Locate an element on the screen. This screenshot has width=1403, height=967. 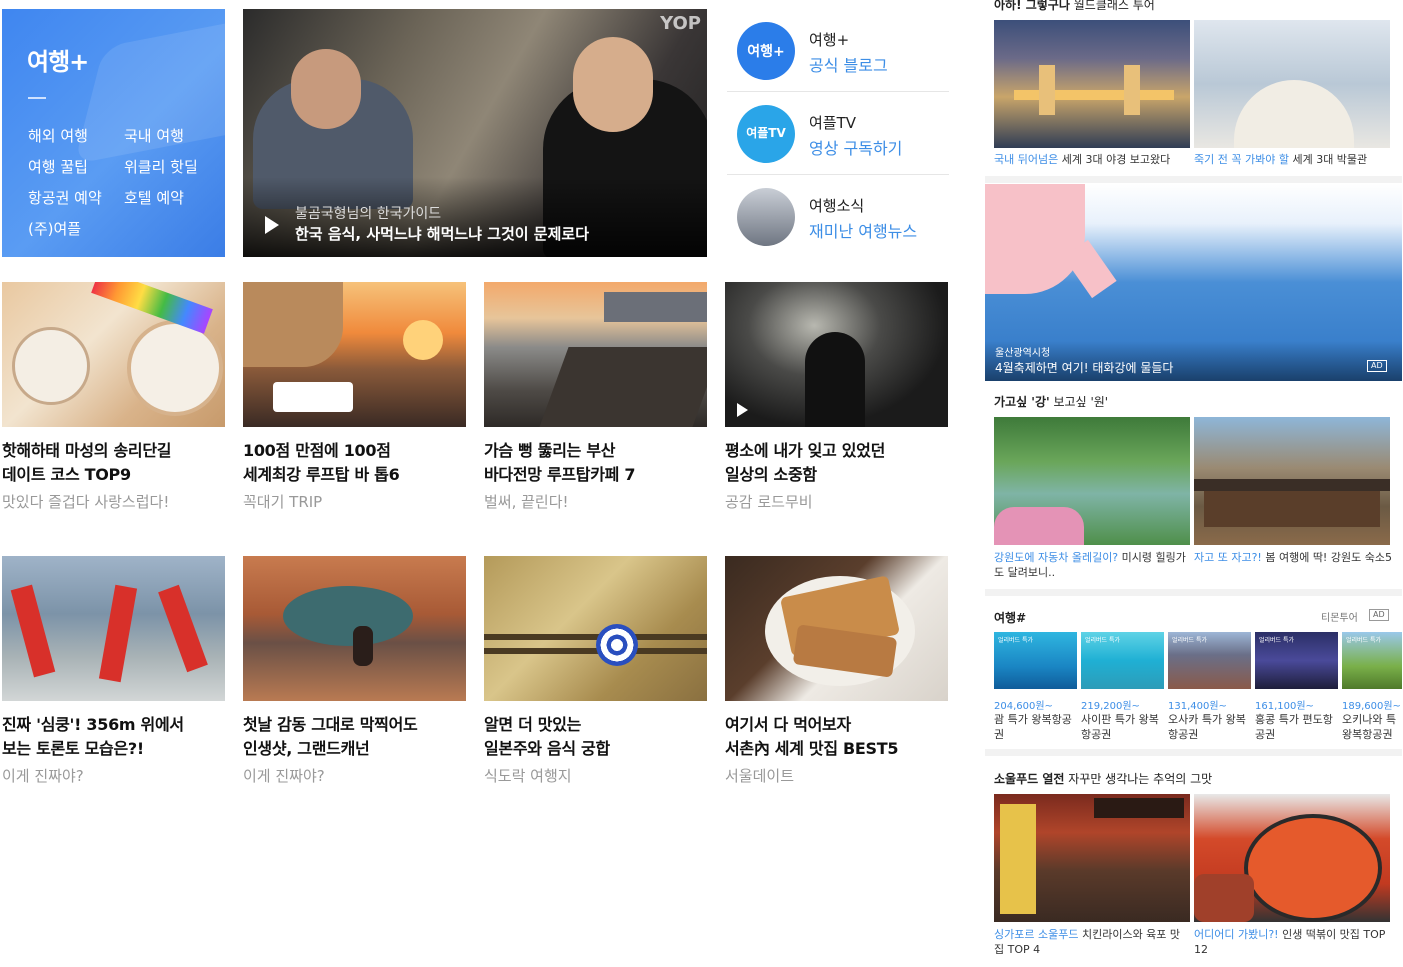
sidebar-caption: 어디어디 가봤니?! 인생 떡볶이 맛집 TOP 12 is located at coordinates (1294, 942).